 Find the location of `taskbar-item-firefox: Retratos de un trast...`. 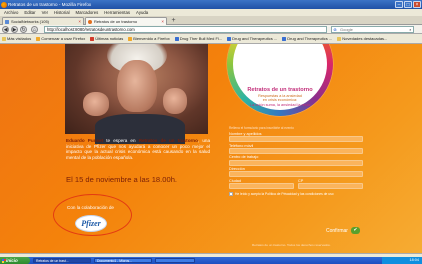

taskbar-item-firefox: Retratos de un trast... is located at coordinates (62, 260).